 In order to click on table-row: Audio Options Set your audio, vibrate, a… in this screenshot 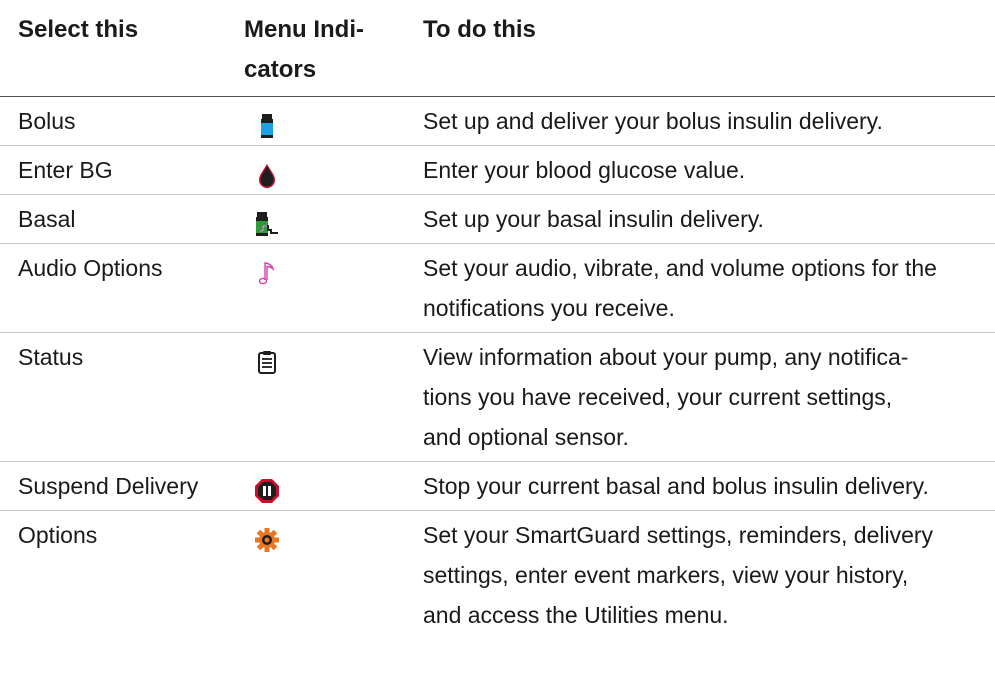, I will do `click(497, 288)`.